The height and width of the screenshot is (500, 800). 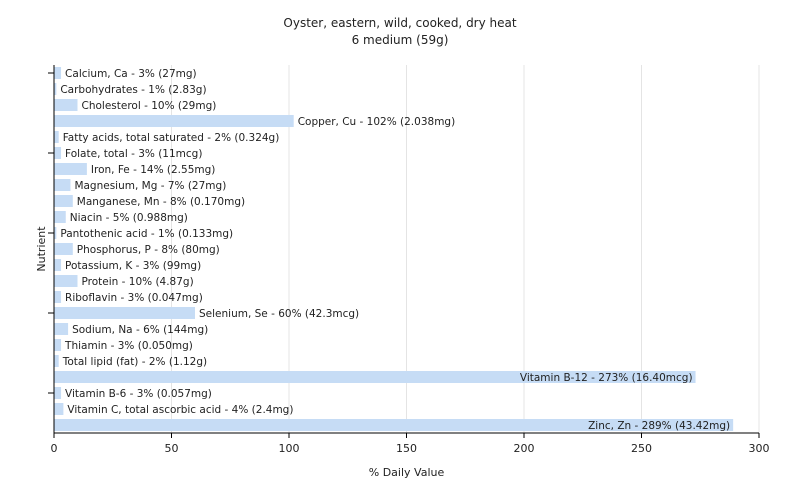 What do you see at coordinates (759, 448) in the screenshot?
I see `x-tick-label: 300` at bounding box center [759, 448].